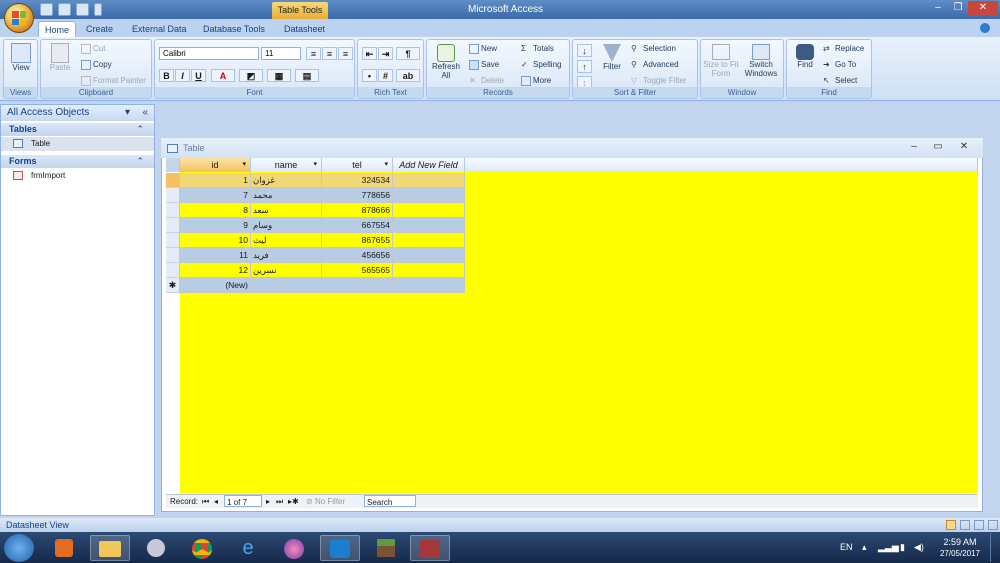  I want to click on tab-external-data: External Data, so click(159, 29).